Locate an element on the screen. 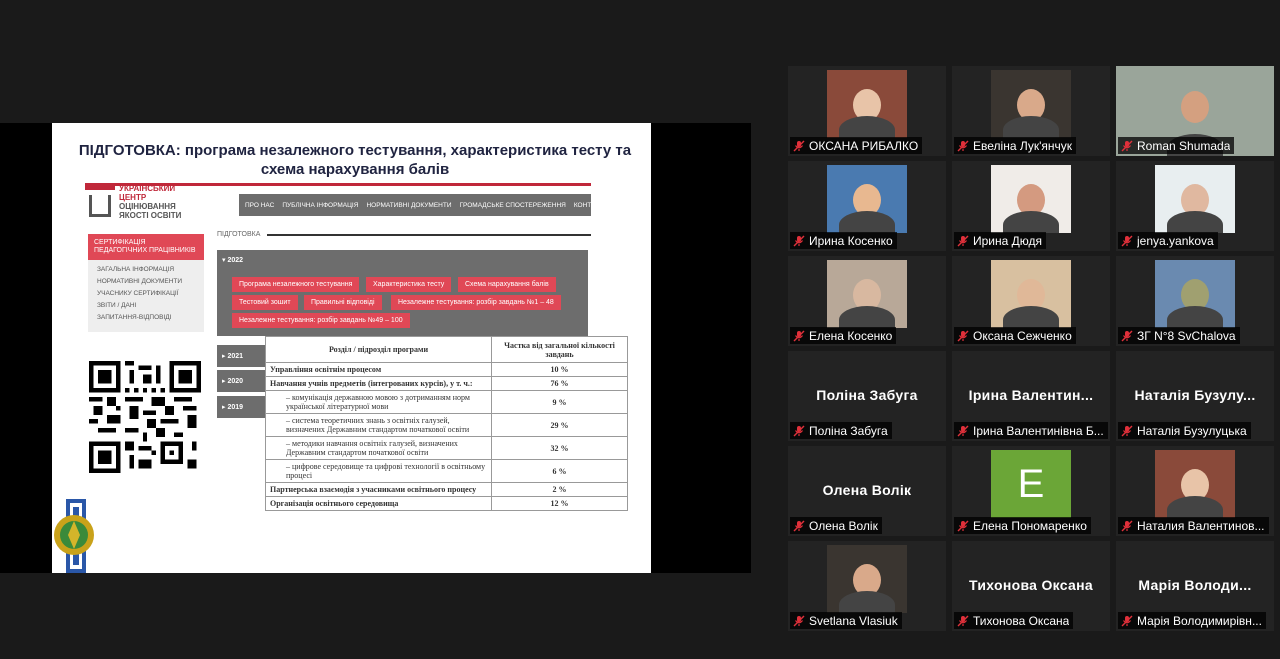  participant-tile: Елена Косенко is located at coordinates (867, 301).